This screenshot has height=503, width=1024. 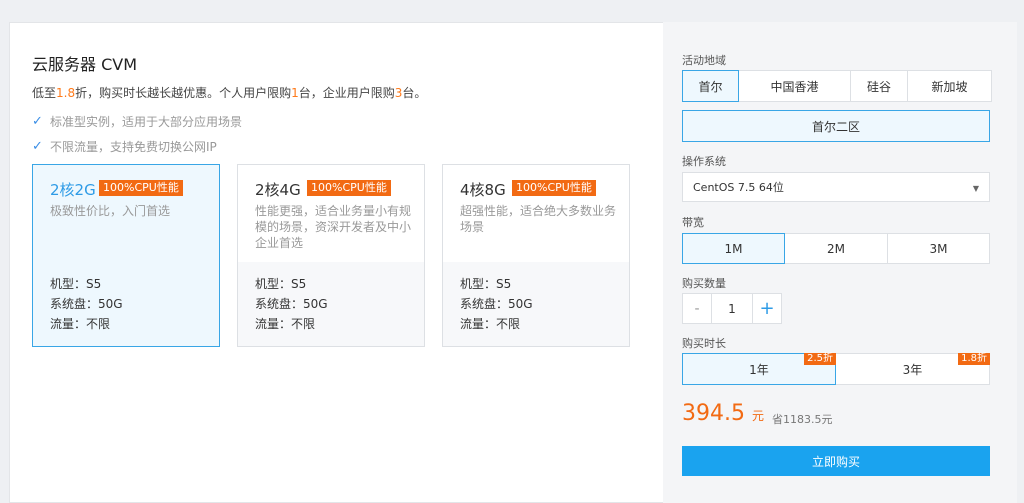 I want to click on bandwidth-option-3m: 3M, so click(x=938, y=248).